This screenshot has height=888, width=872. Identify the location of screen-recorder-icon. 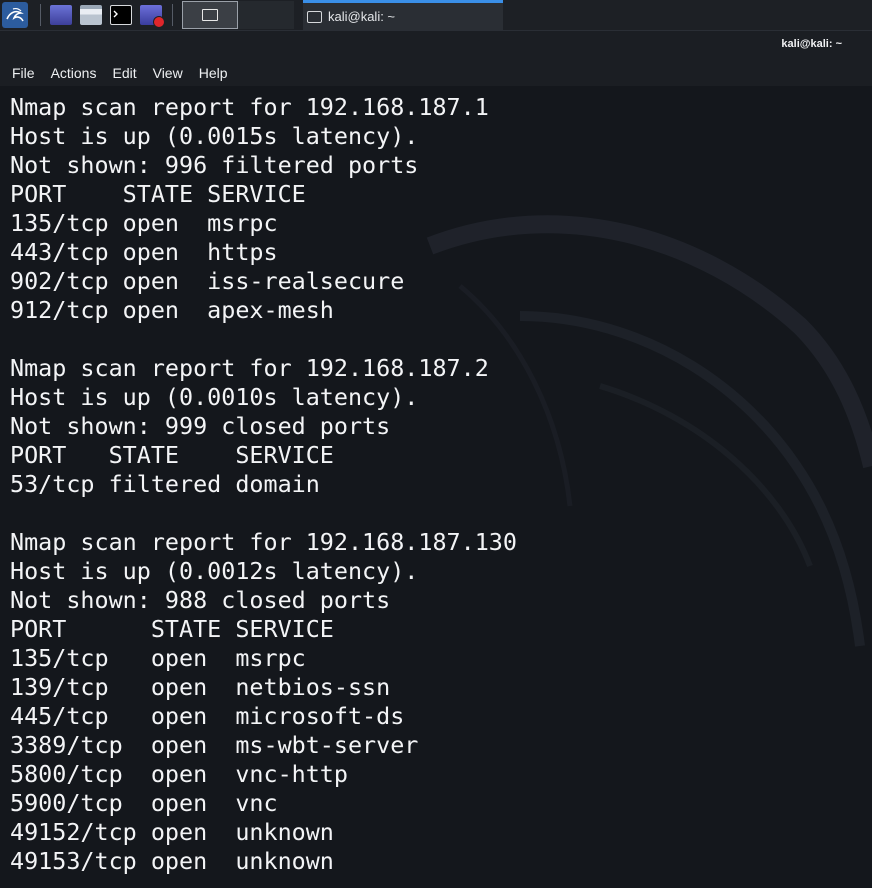
(152, 16).